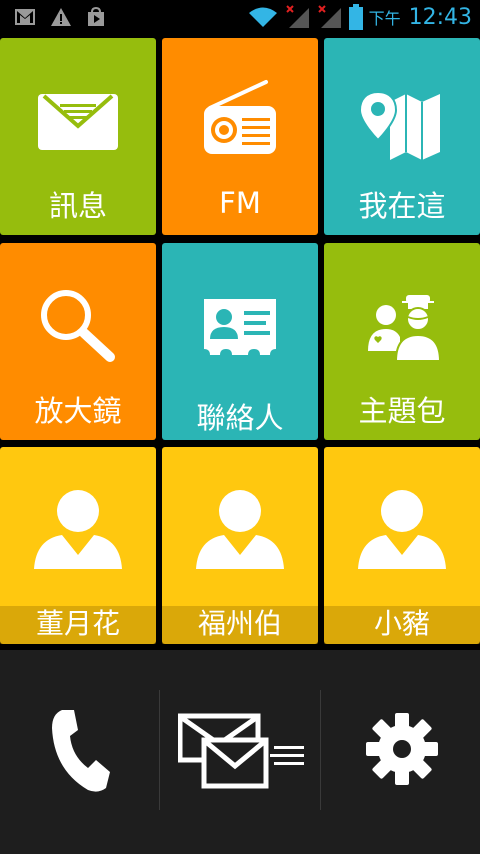  What do you see at coordinates (440, 17) in the screenshot?
I see `clock: 12:43` at bounding box center [440, 17].